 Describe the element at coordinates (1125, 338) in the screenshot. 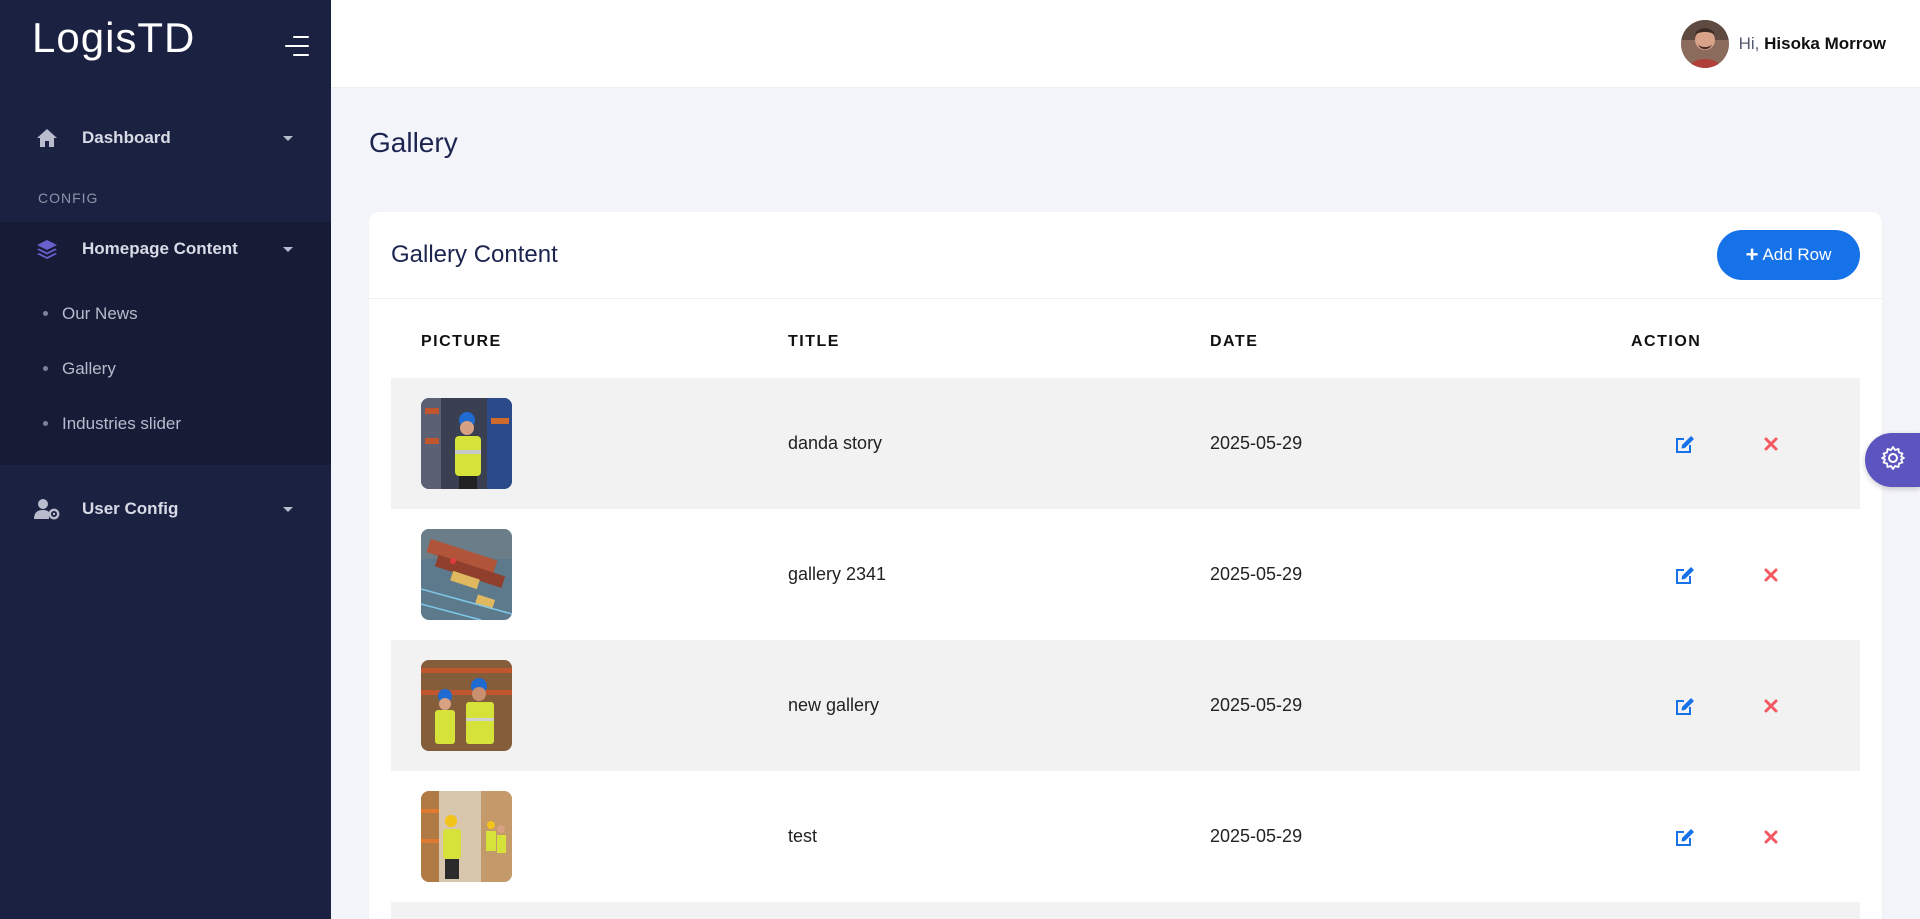

I see `table-header-row: PICTURE TITLE DATE ACTION` at that location.